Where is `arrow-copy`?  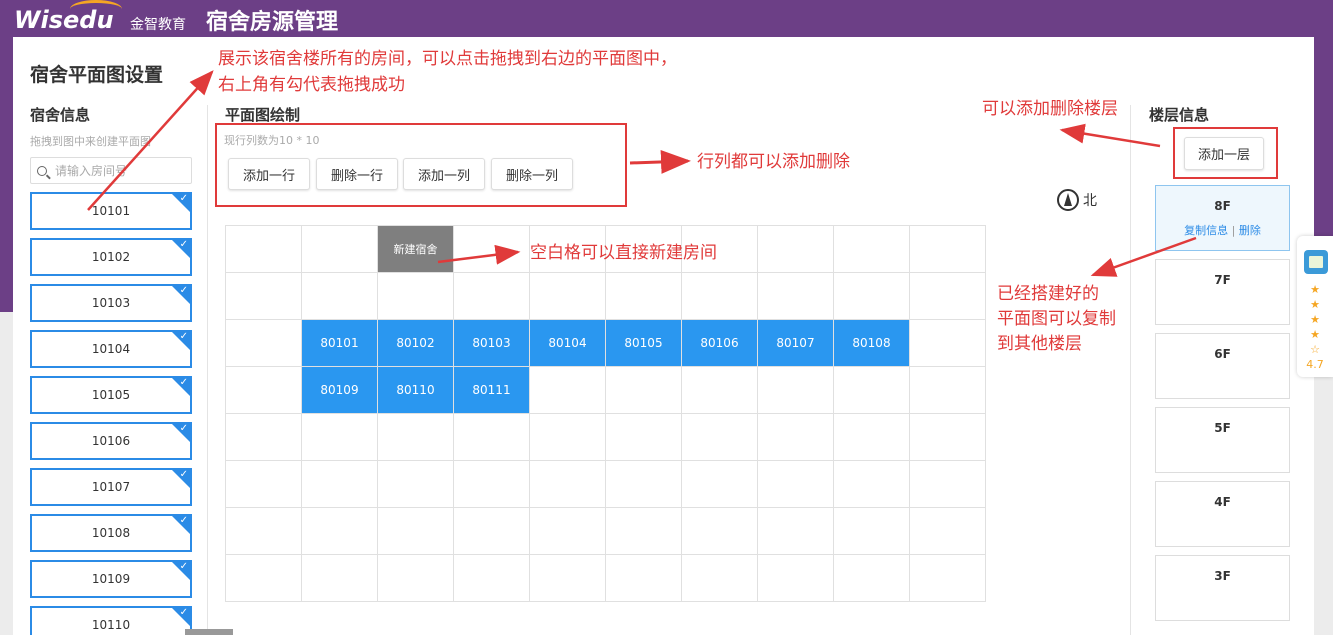
arrow-copy is located at coordinates (1143, 256).